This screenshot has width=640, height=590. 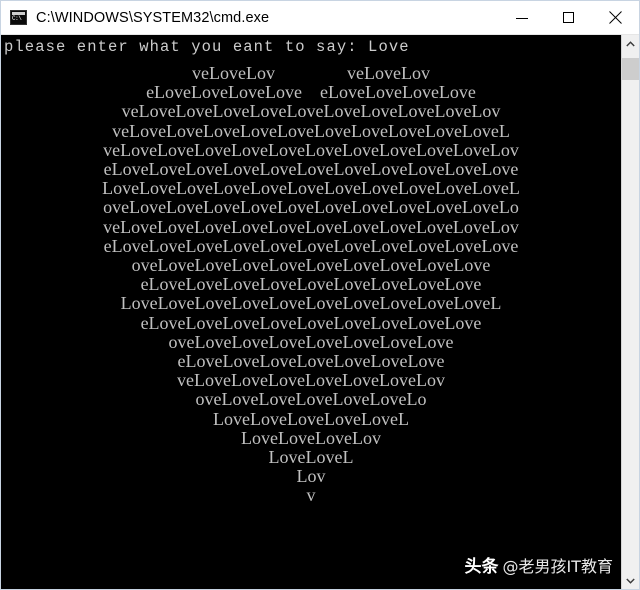 I want to click on ascii-art-line: oveLoveLoveLoveLoveLoveLoveLove, so click(x=311, y=341).